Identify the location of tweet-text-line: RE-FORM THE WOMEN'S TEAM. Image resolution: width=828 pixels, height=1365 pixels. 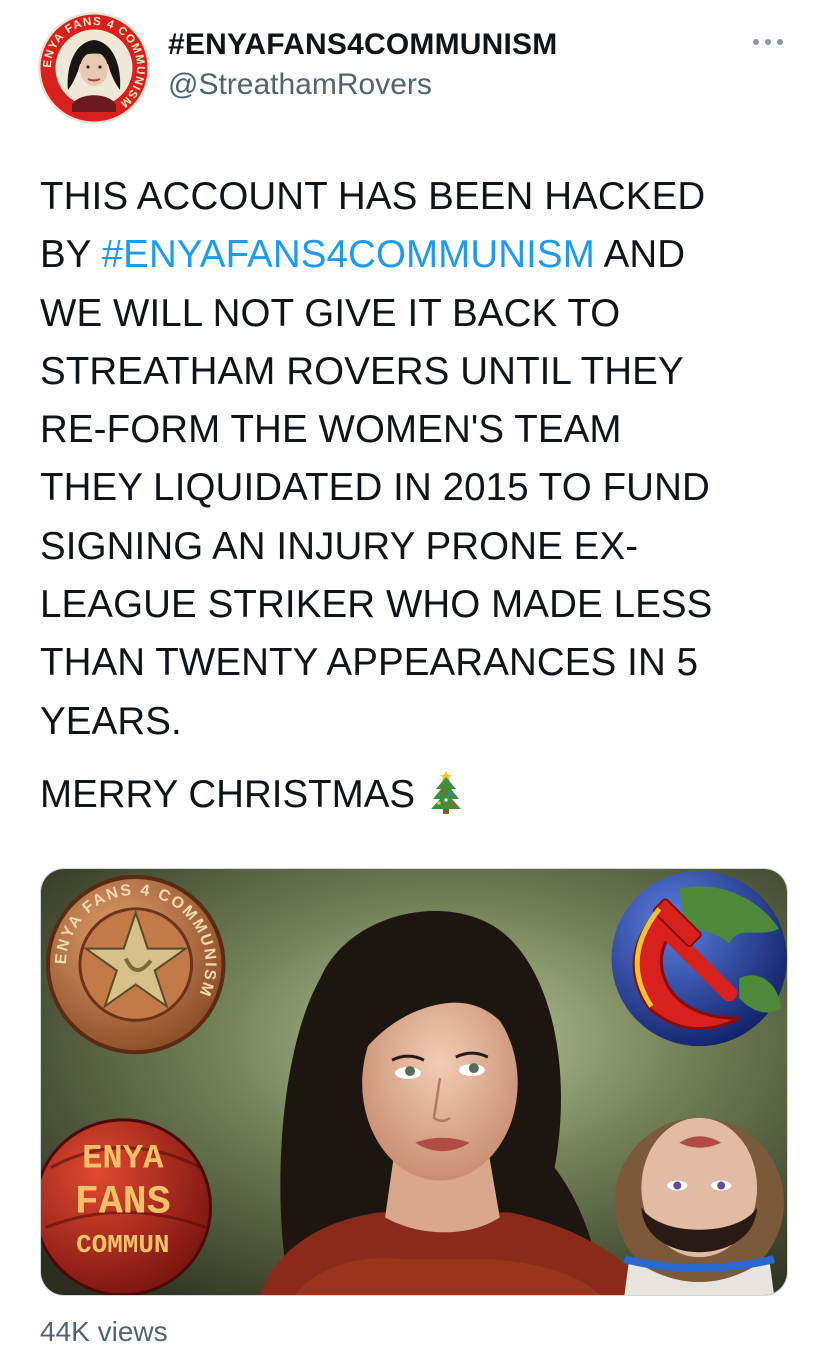
(331, 430).